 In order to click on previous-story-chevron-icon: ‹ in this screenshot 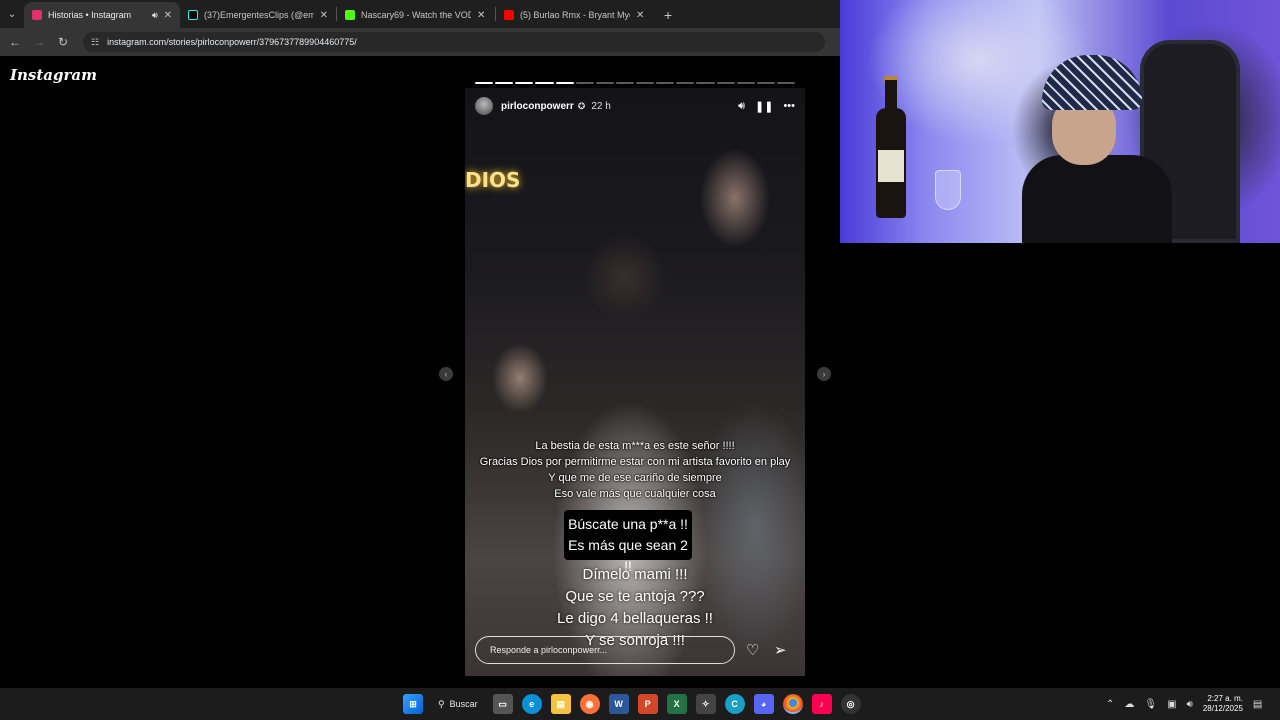, I will do `click(446, 374)`.